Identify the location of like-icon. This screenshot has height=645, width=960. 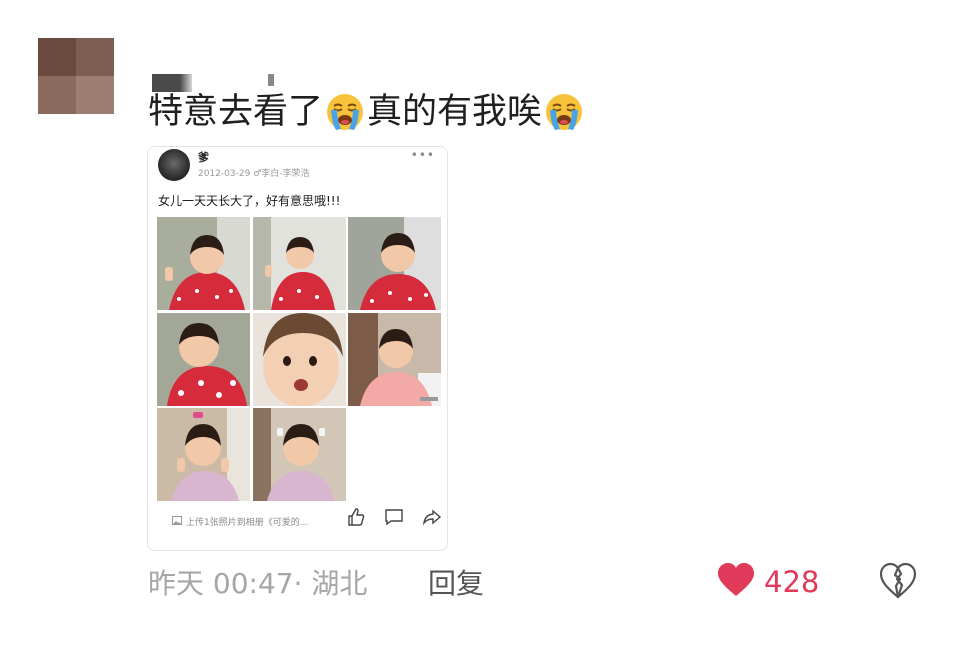
(356, 517).